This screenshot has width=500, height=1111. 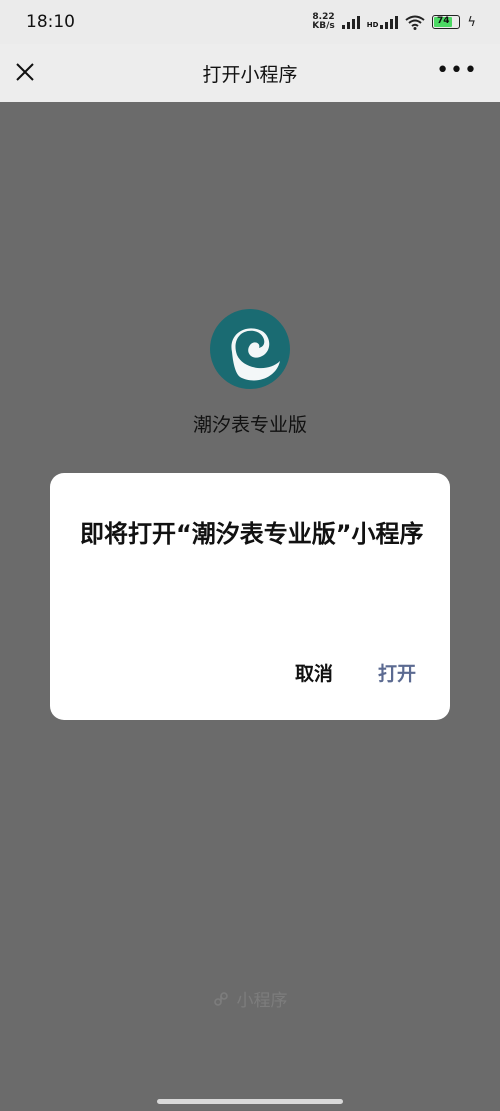 What do you see at coordinates (383, 22) in the screenshot?
I see `signal-hd-icon: HD` at bounding box center [383, 22].